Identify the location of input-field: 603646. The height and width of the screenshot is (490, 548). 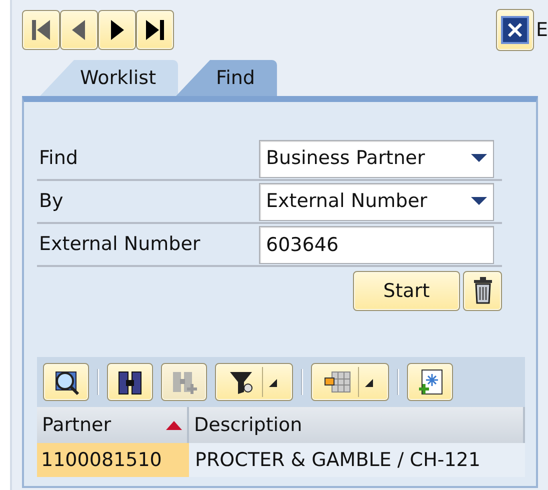
(376, 245).